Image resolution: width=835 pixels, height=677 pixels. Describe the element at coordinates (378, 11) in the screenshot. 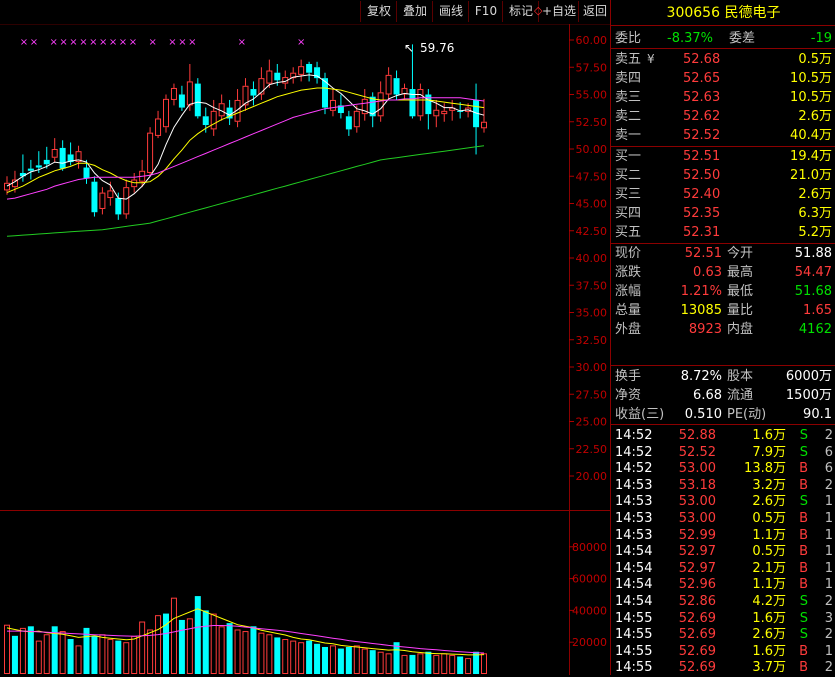

I see `fuquan-button: 复权` at that location.